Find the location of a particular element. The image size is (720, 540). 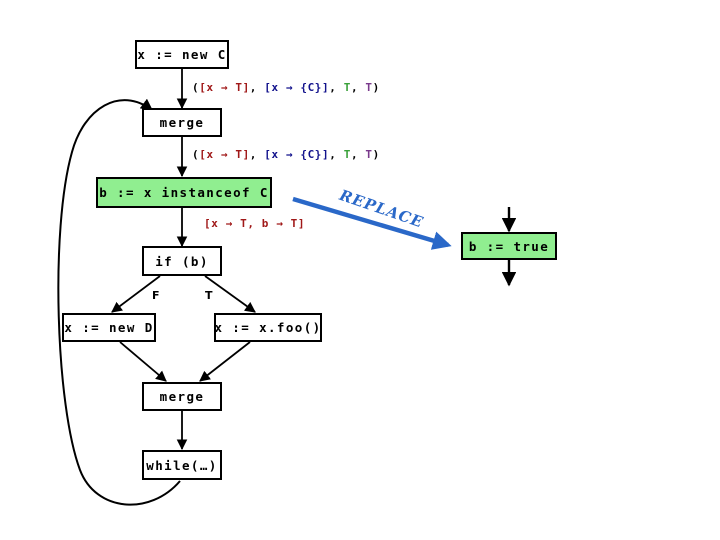

node-new-c: x := new C is located at coordinates (182, 54).